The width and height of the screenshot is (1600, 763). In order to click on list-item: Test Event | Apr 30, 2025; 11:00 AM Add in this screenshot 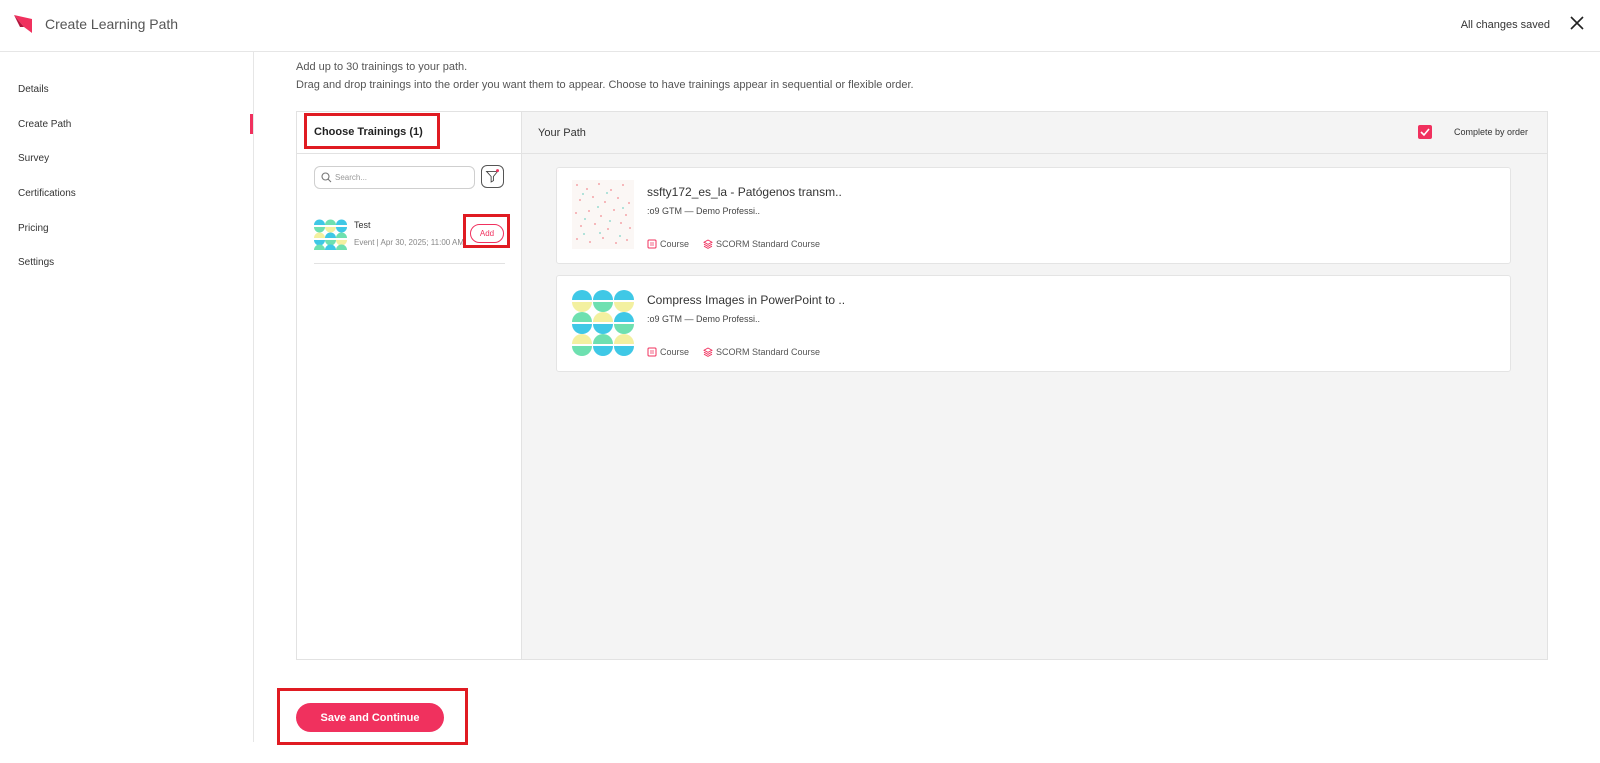, I will do `click(409, 239)`.